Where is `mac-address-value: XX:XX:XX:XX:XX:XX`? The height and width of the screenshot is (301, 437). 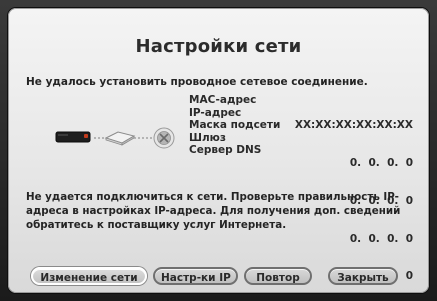 mac-address-value: XX:XX:XX:XX:XX:XX is located at coordinates (353, 125).